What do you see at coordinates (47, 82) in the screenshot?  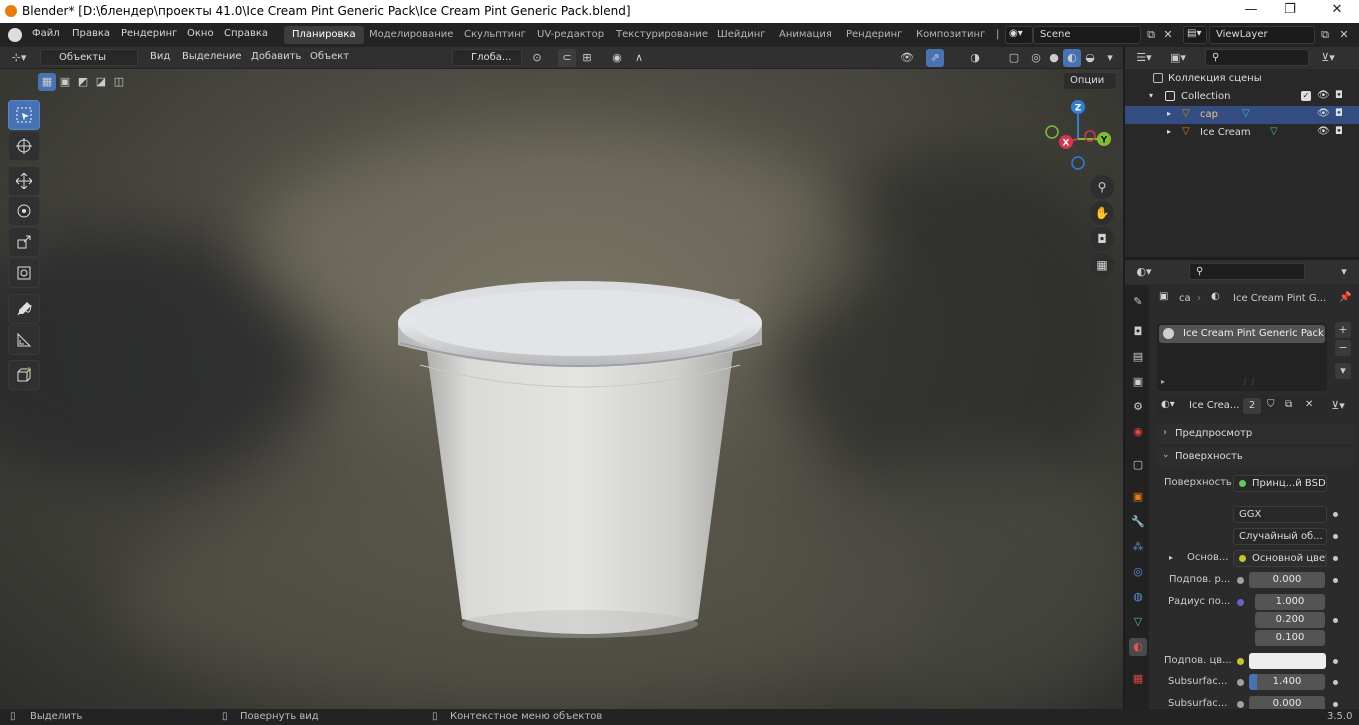 I see `select-new-icon: ▦` at bounding box center [47, 82].